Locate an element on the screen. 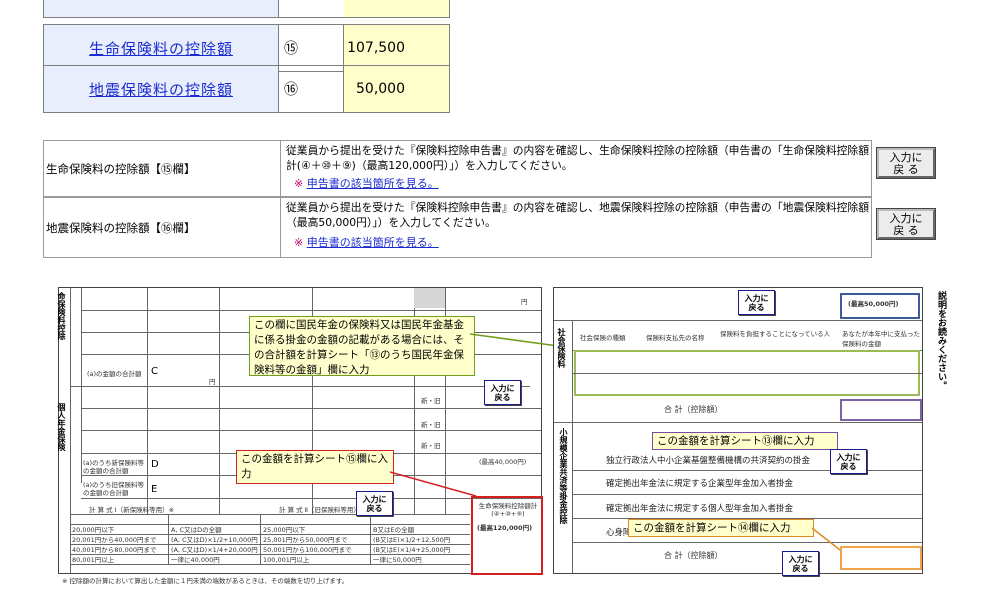 This screenshot has height=613, width=996. calc-cell: A, C又はDの全額 is located at coordinates (196, 530).